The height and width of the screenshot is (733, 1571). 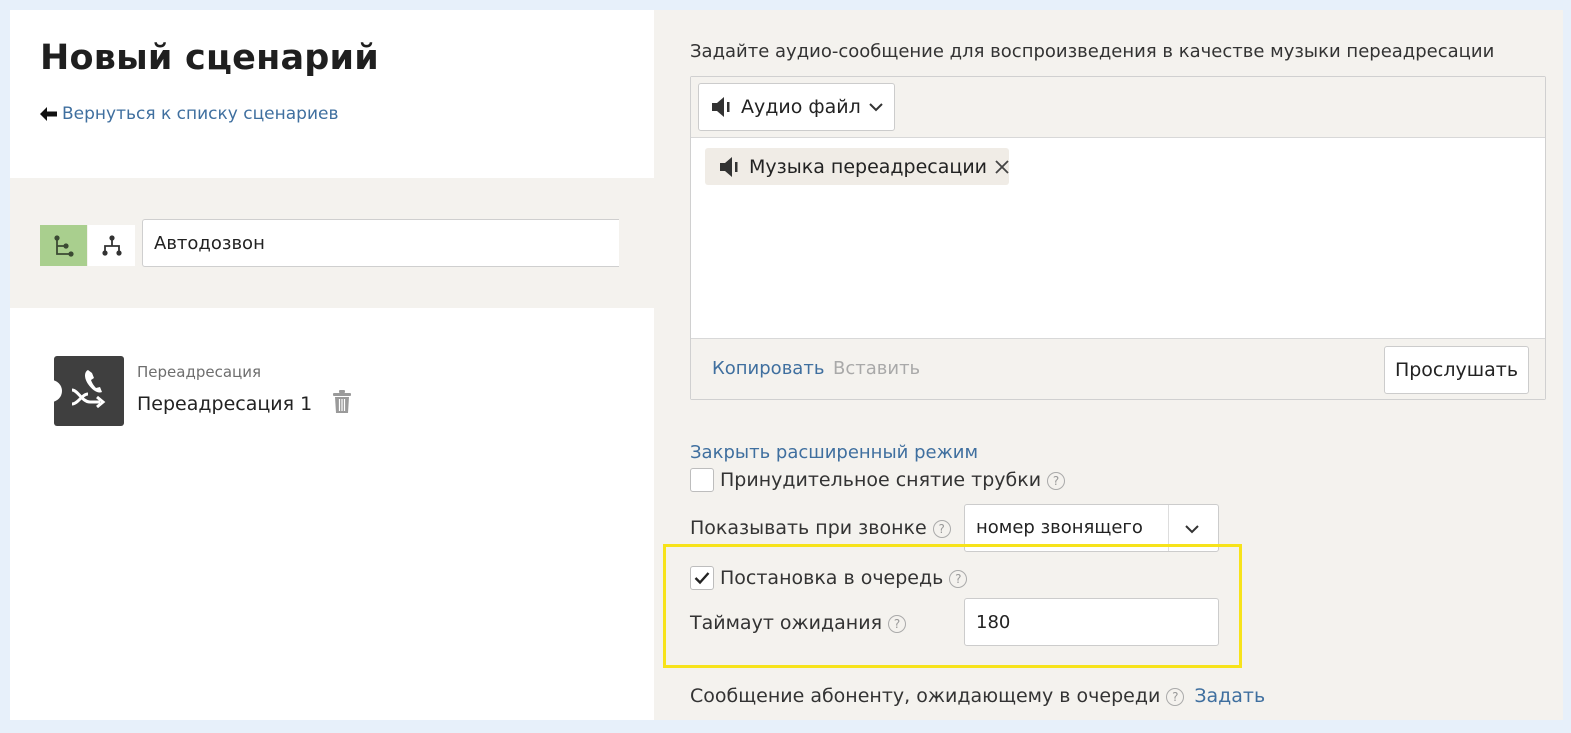 I want to click on close-icon, so click(x=1002, y=166).